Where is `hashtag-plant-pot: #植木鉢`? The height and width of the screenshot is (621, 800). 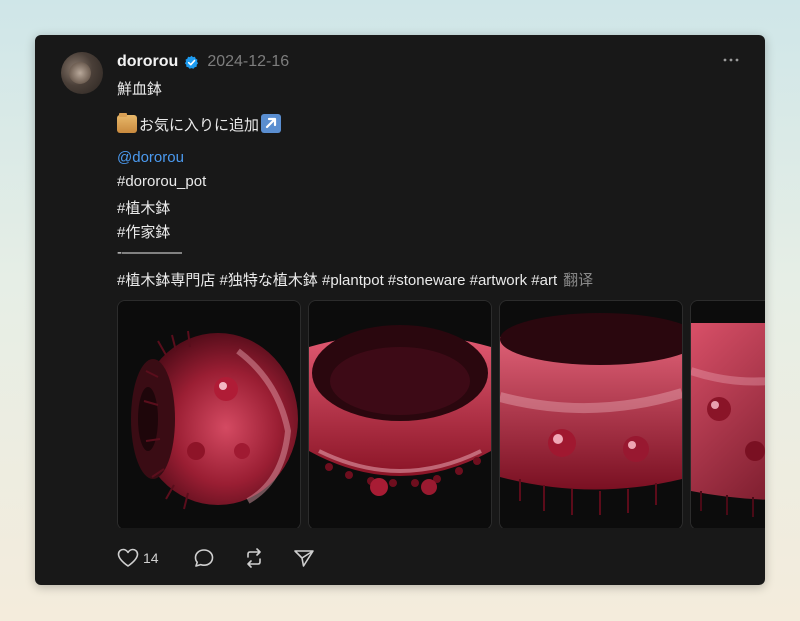 hashtag-plant-pot: #植木鉢 is located at coordinates (143, 207).